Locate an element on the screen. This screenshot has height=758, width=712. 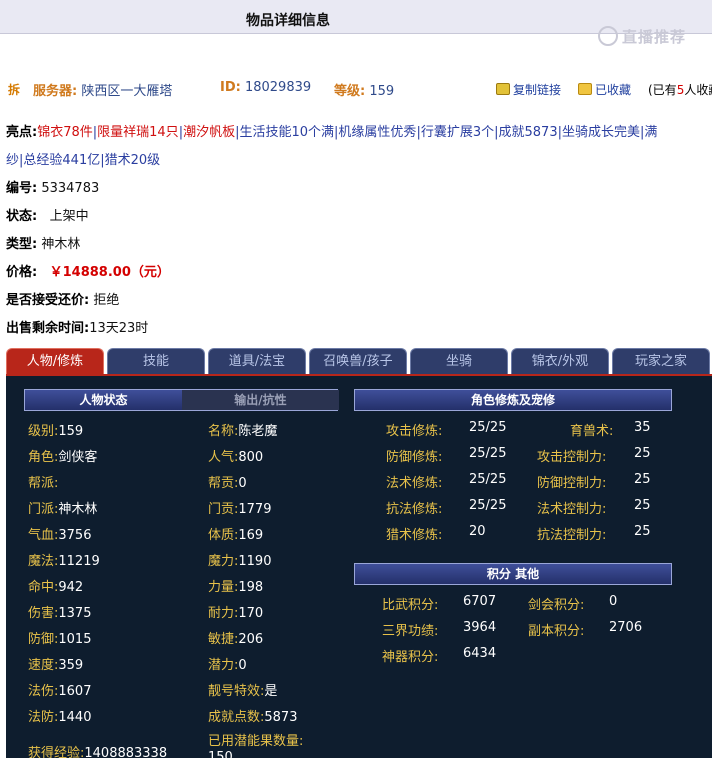
highlight-item: 纱 is located at coordinates (13, 160).